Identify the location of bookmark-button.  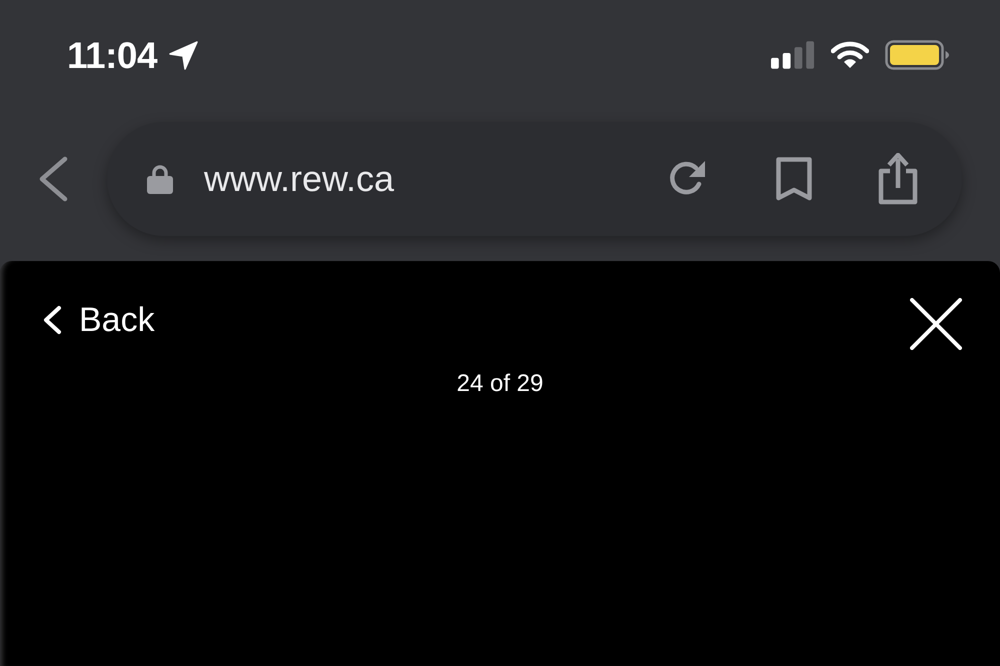
(794, 179).